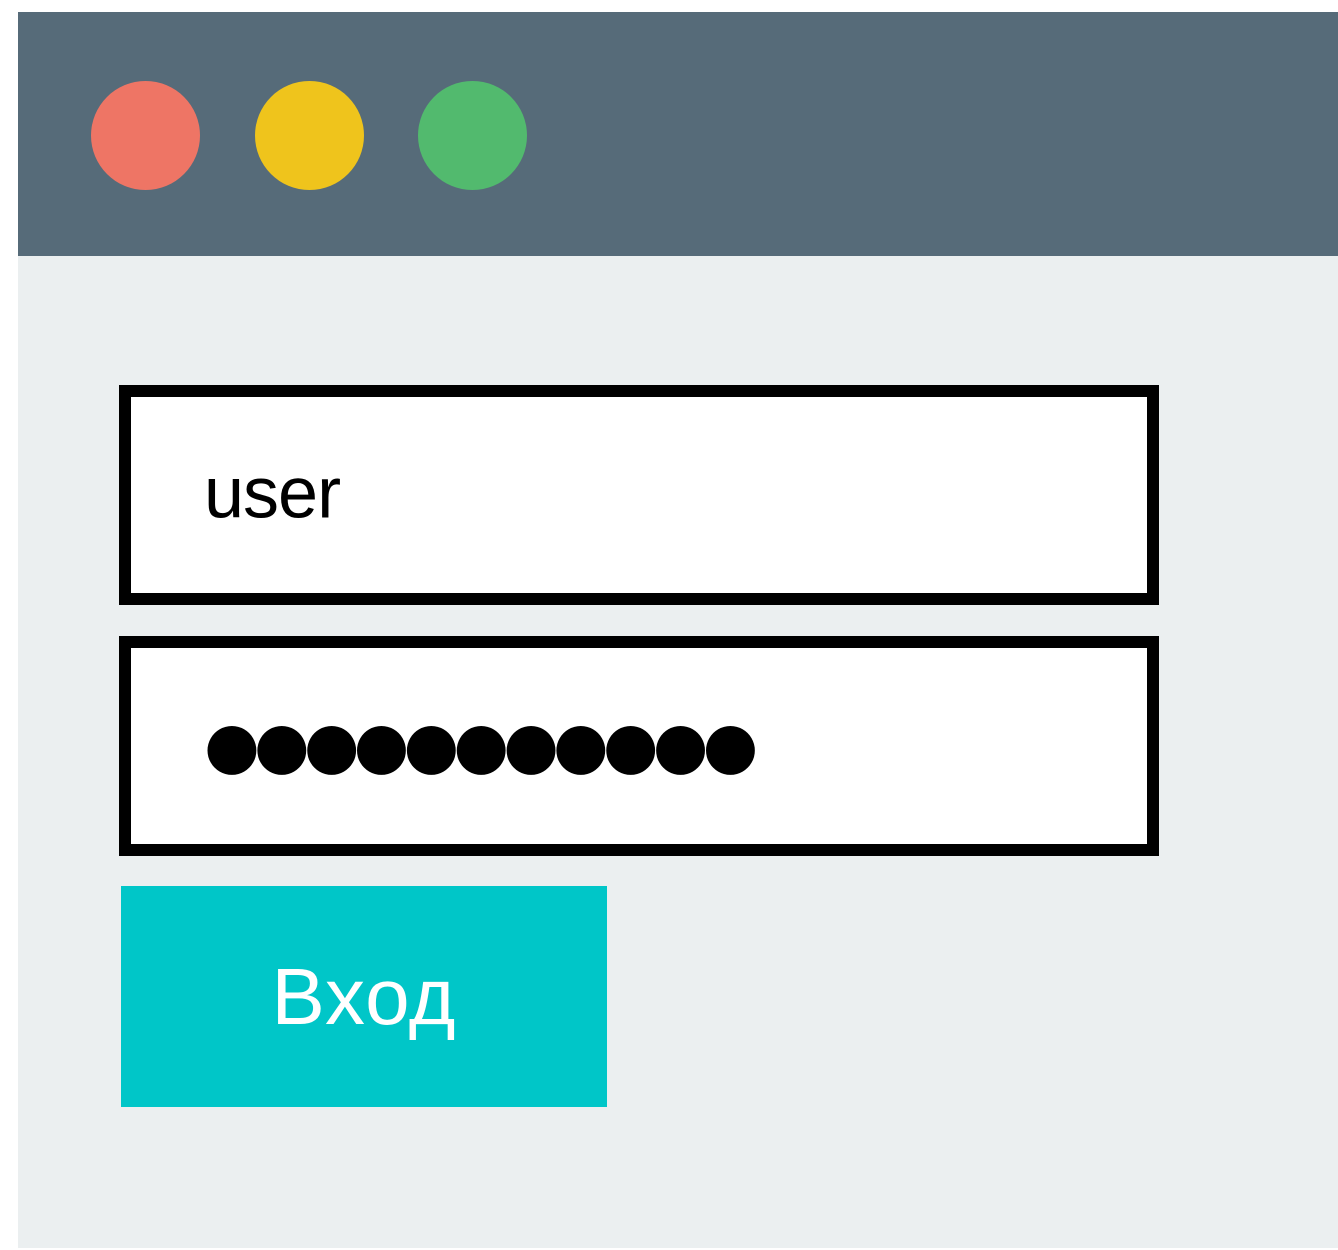  Describe the element at coordinates (272, 493) in the screenshot. I see `username-value: user` at that location.